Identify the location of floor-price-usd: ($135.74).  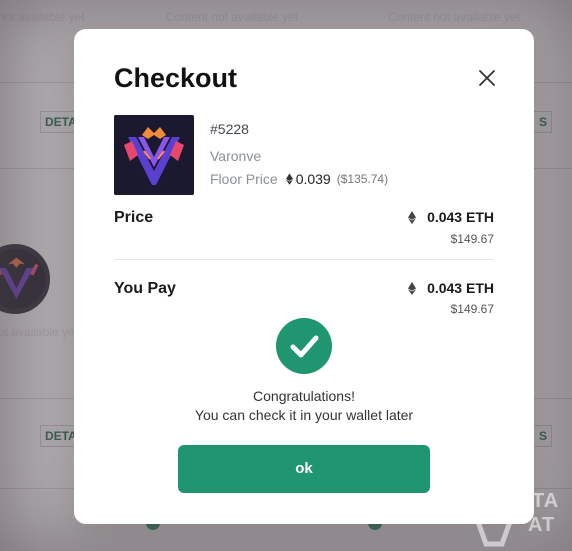
(362, 179).